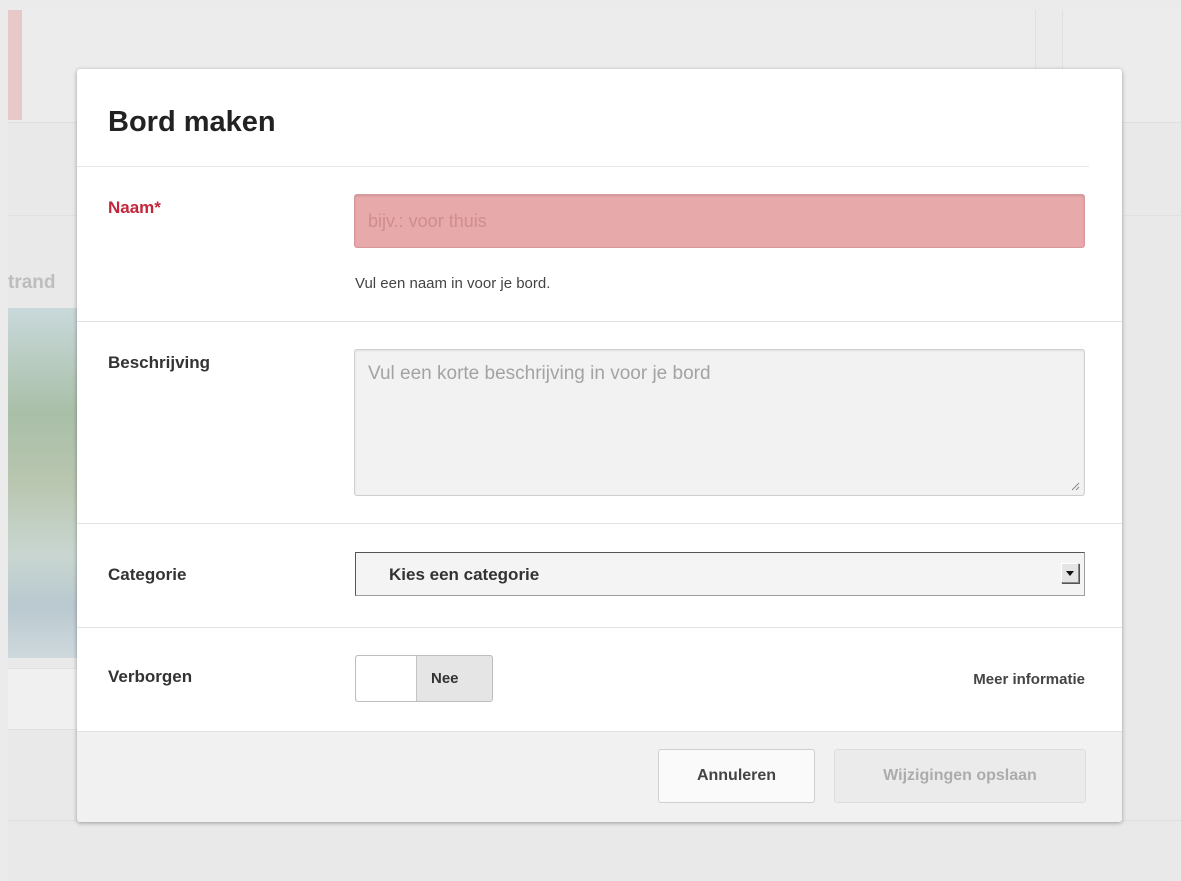  What do you see at coordinates (445, 678) in the screenshot?
I see `toggle-state-label: Nee` at bounding box center [445, 678].